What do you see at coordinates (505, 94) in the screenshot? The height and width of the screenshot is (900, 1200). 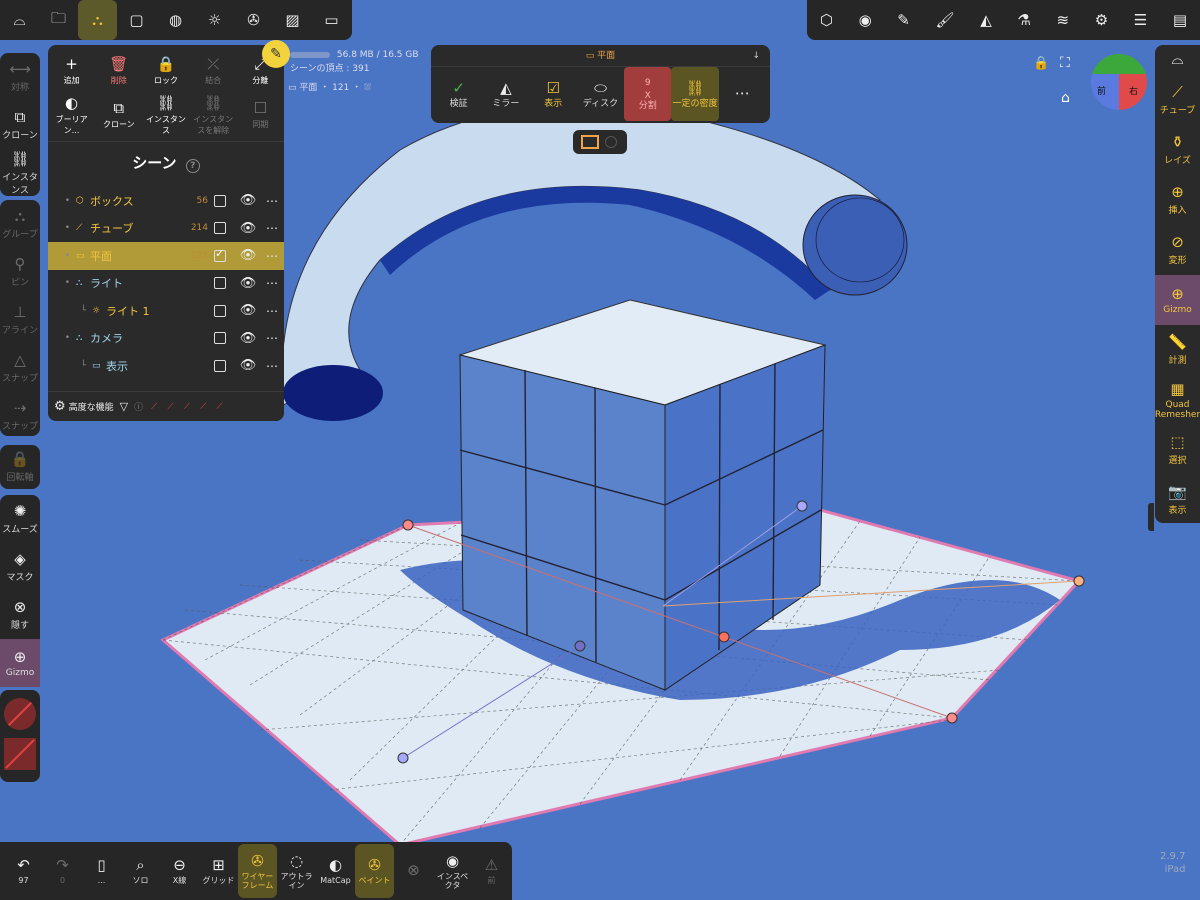 I see `primitive-tool-1: ◭ ミラー` at bounding box center [505, 94].